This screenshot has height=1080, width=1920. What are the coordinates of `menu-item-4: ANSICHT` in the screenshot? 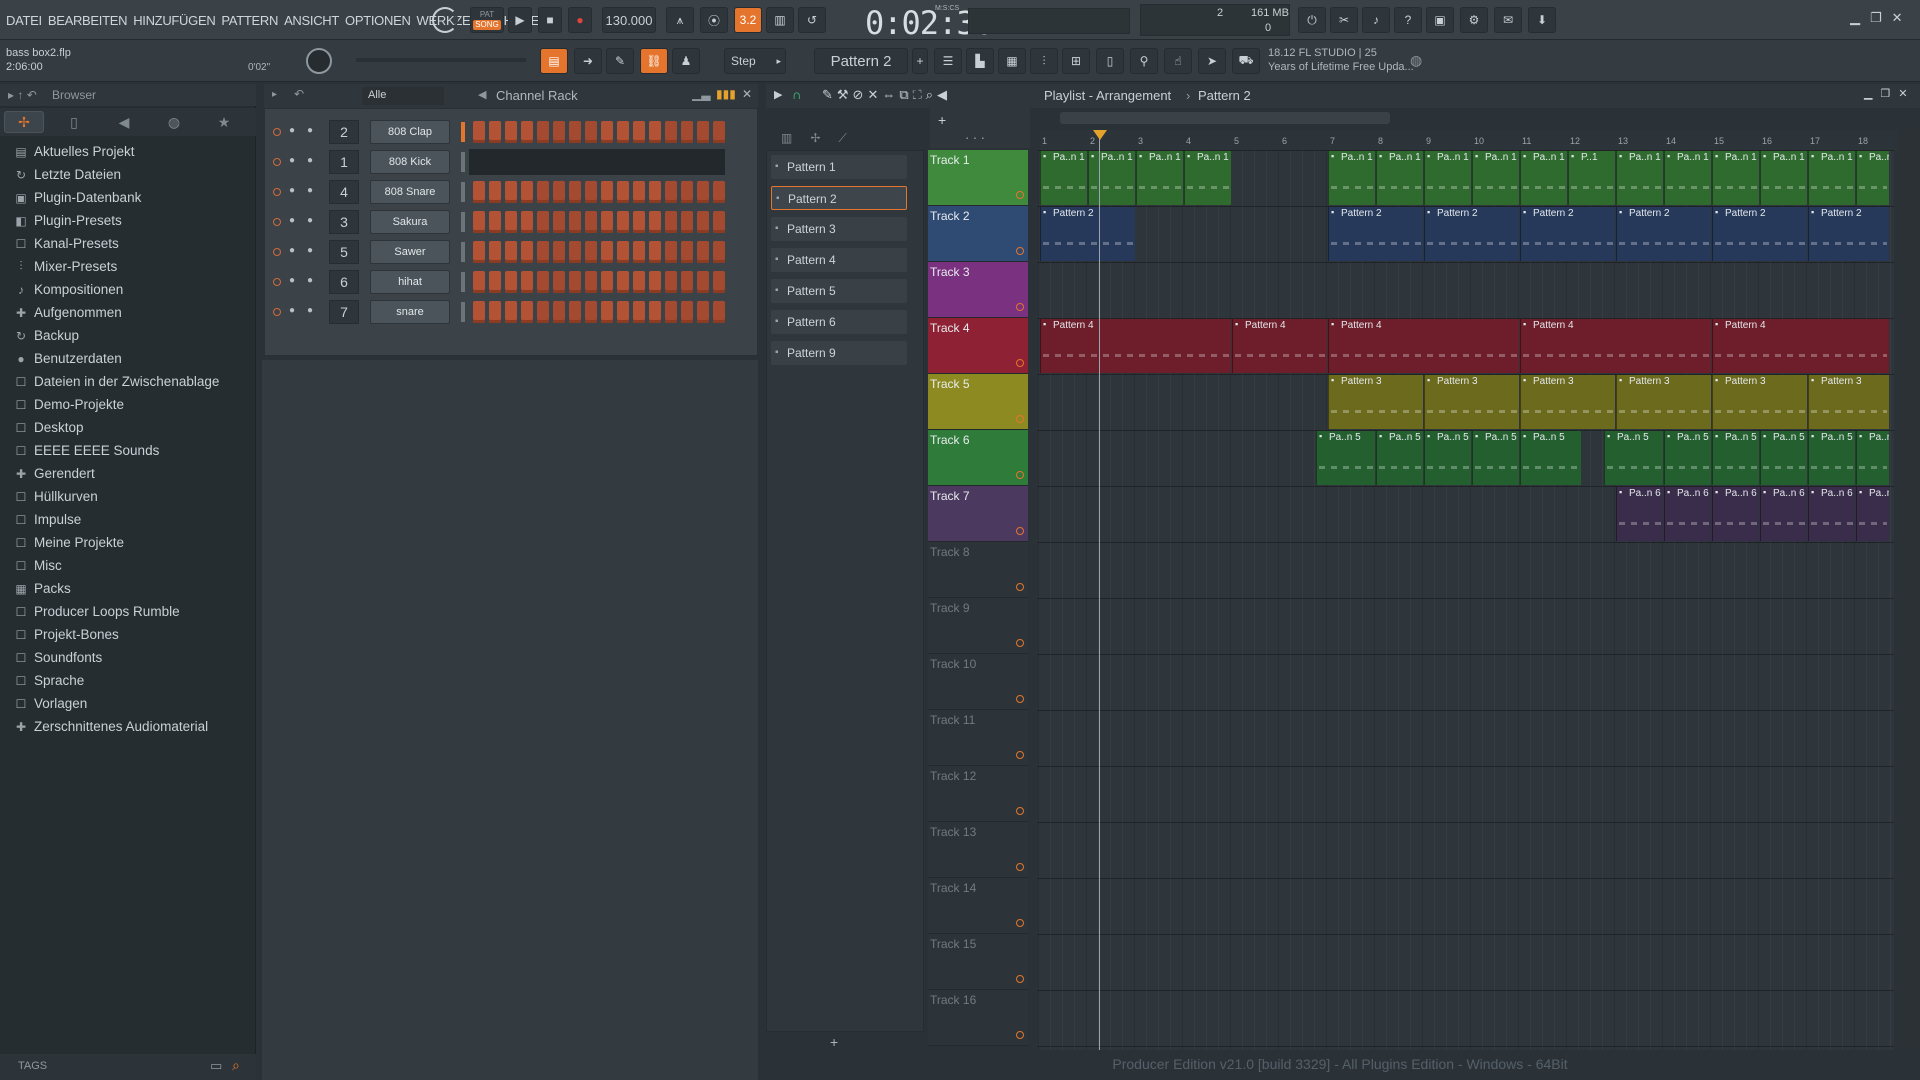 It's located at (311, 20).